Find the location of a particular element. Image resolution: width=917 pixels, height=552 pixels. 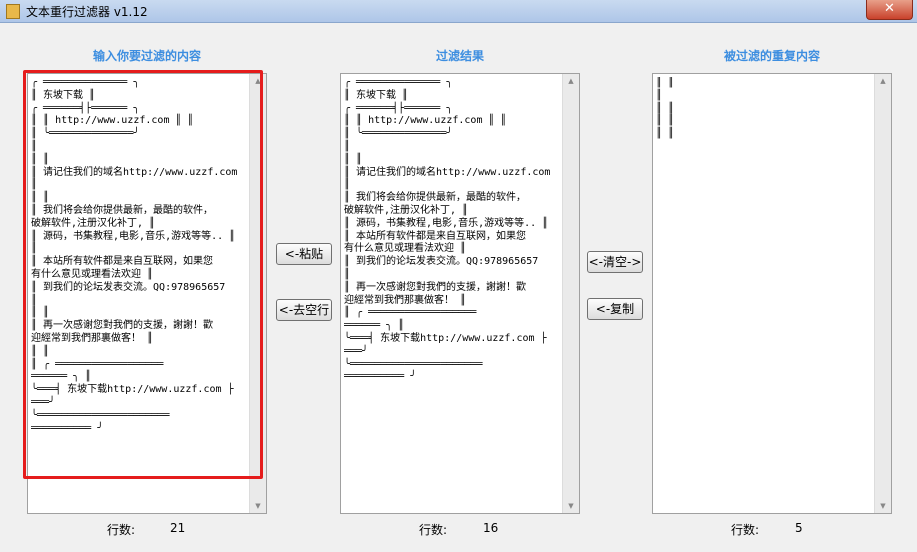

duplicate-column-label: 被过滤的重复内容 is located at coordinates (771, 56).